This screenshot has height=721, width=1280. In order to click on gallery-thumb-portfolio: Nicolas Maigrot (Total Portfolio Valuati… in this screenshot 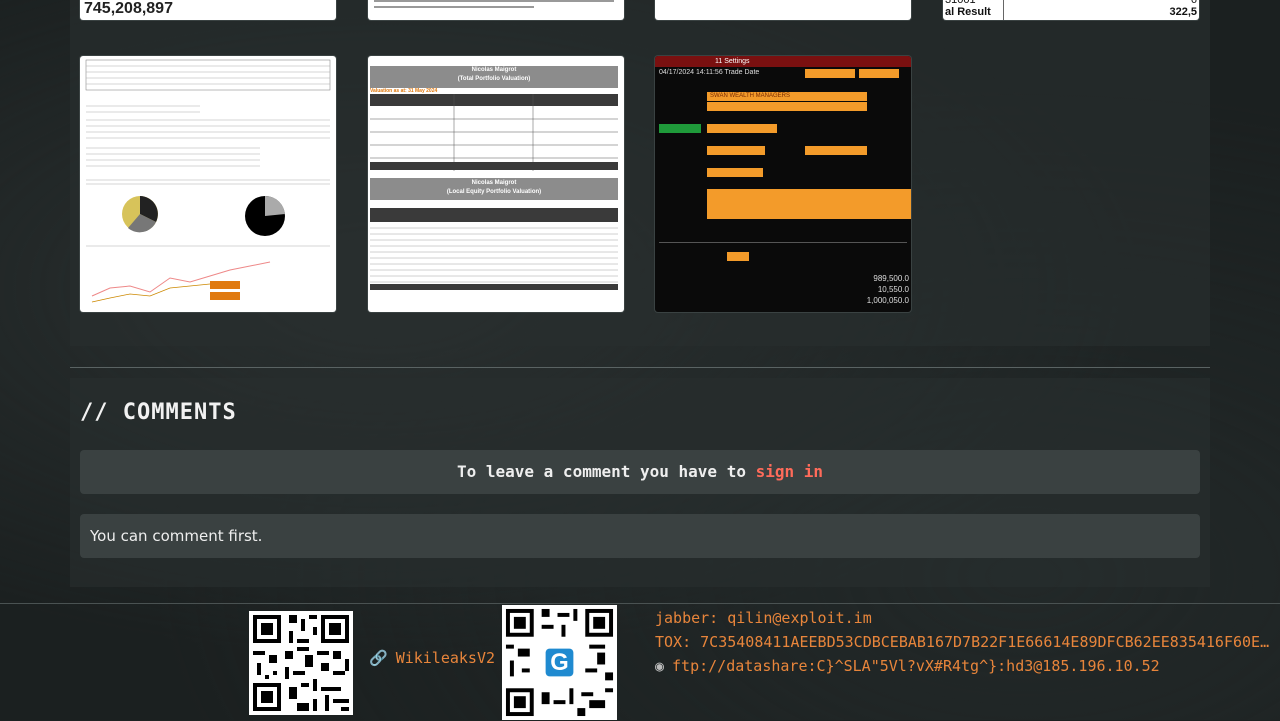, I will do `click(496, 184)`.